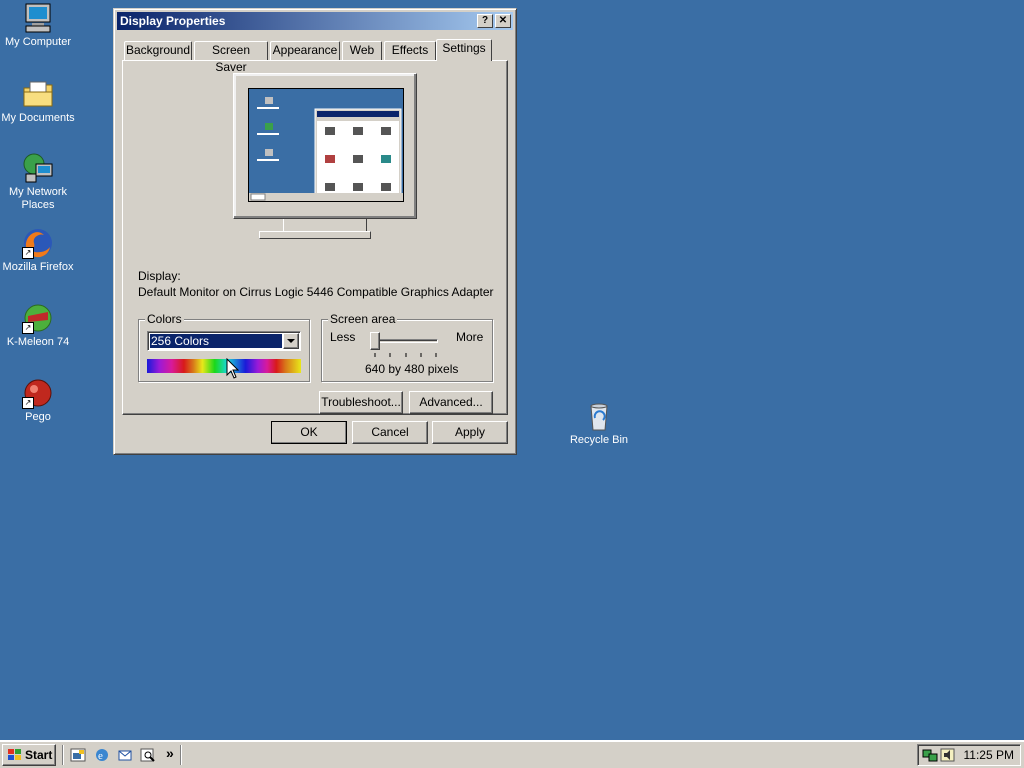  I want to click on display-label: Display:, so click(159, 276).